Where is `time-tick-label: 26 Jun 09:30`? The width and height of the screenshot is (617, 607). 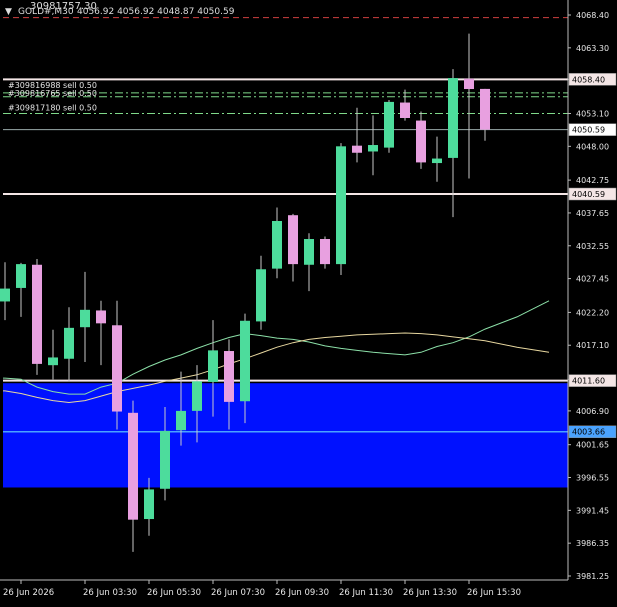 time-tick-label: 26 Jun 09:30 is located at coordinates (302, 593).